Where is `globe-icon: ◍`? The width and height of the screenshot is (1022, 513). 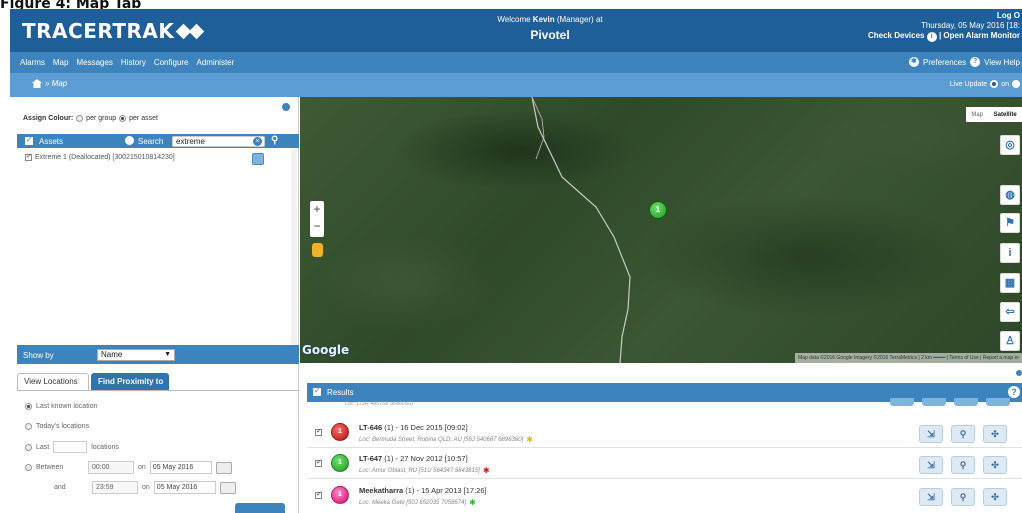 globe-icon: ◍ is located at coordinates (1010, 195).